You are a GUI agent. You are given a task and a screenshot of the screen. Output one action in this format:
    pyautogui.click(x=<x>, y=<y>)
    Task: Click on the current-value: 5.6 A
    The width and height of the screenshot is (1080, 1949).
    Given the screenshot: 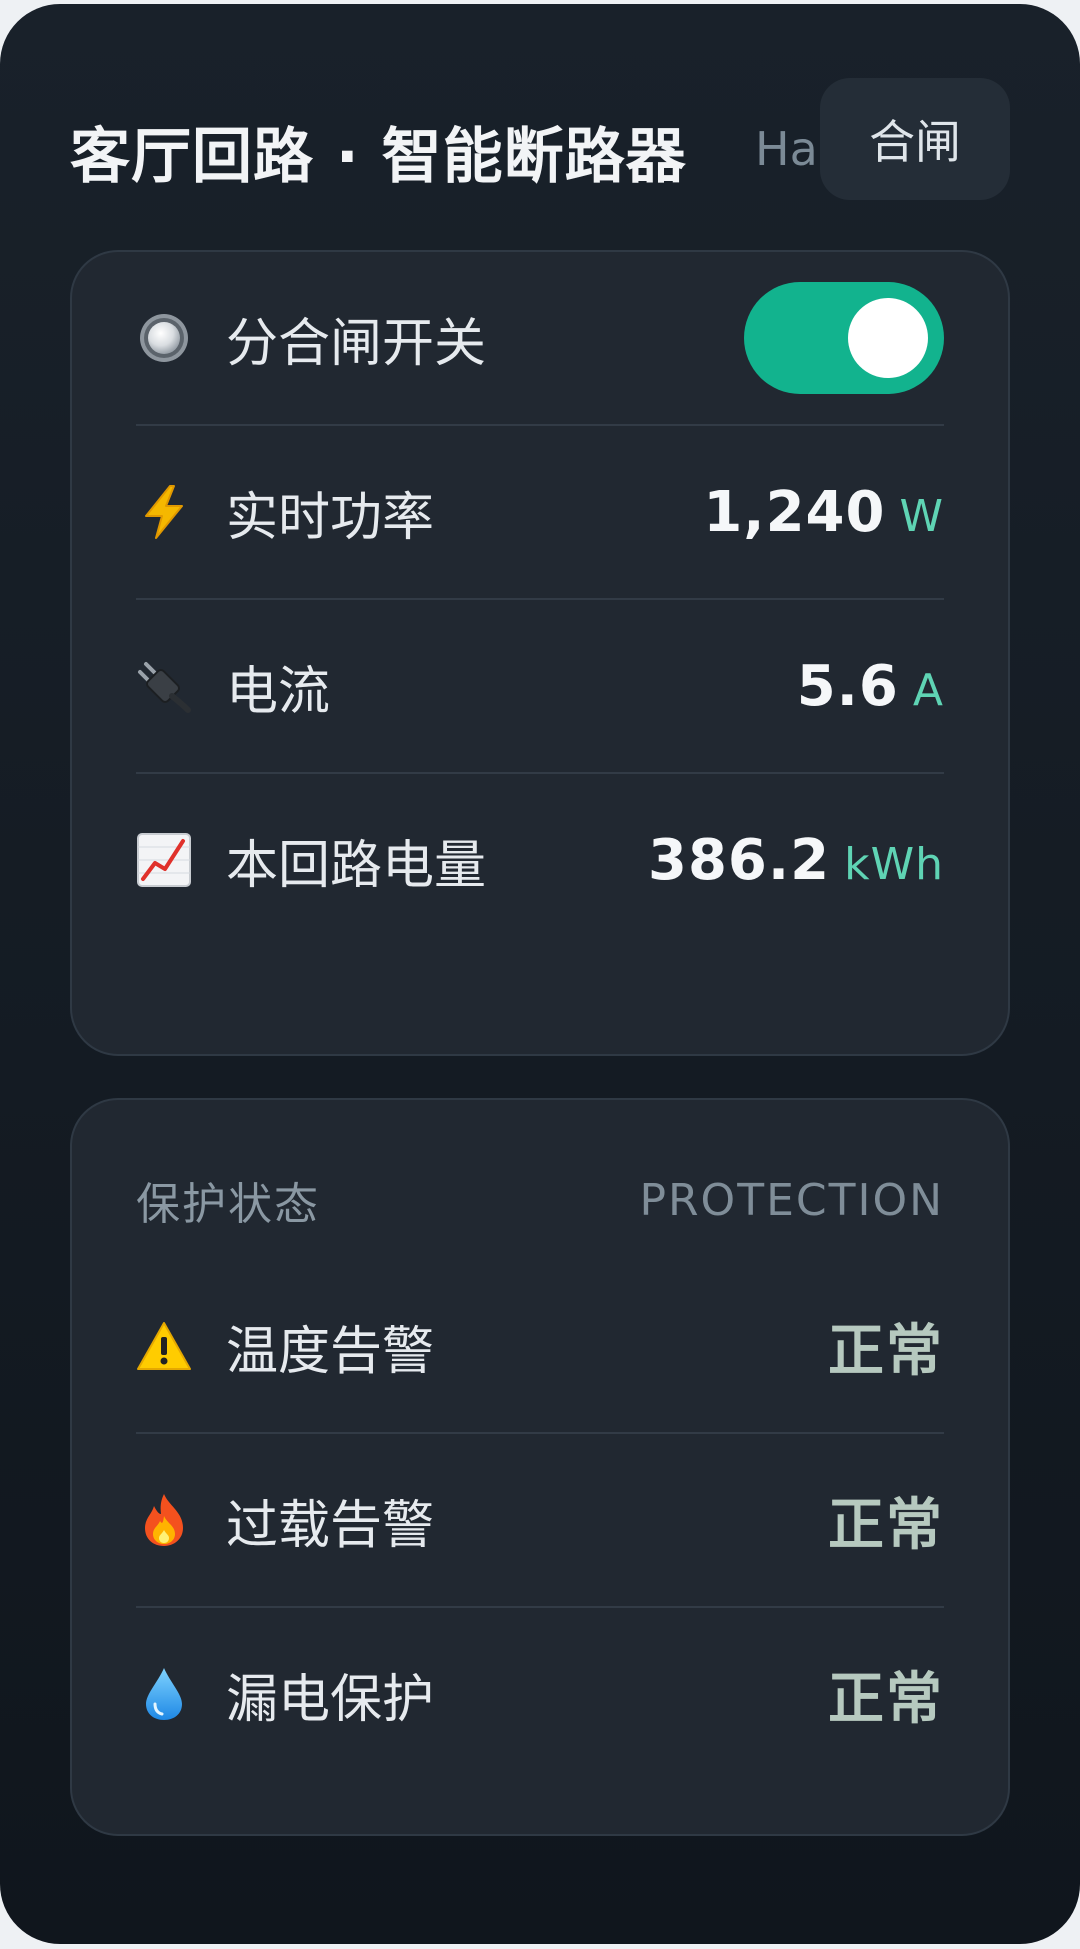 What is the action you would take?
    pyautogui.click(x=870, y=686)
    